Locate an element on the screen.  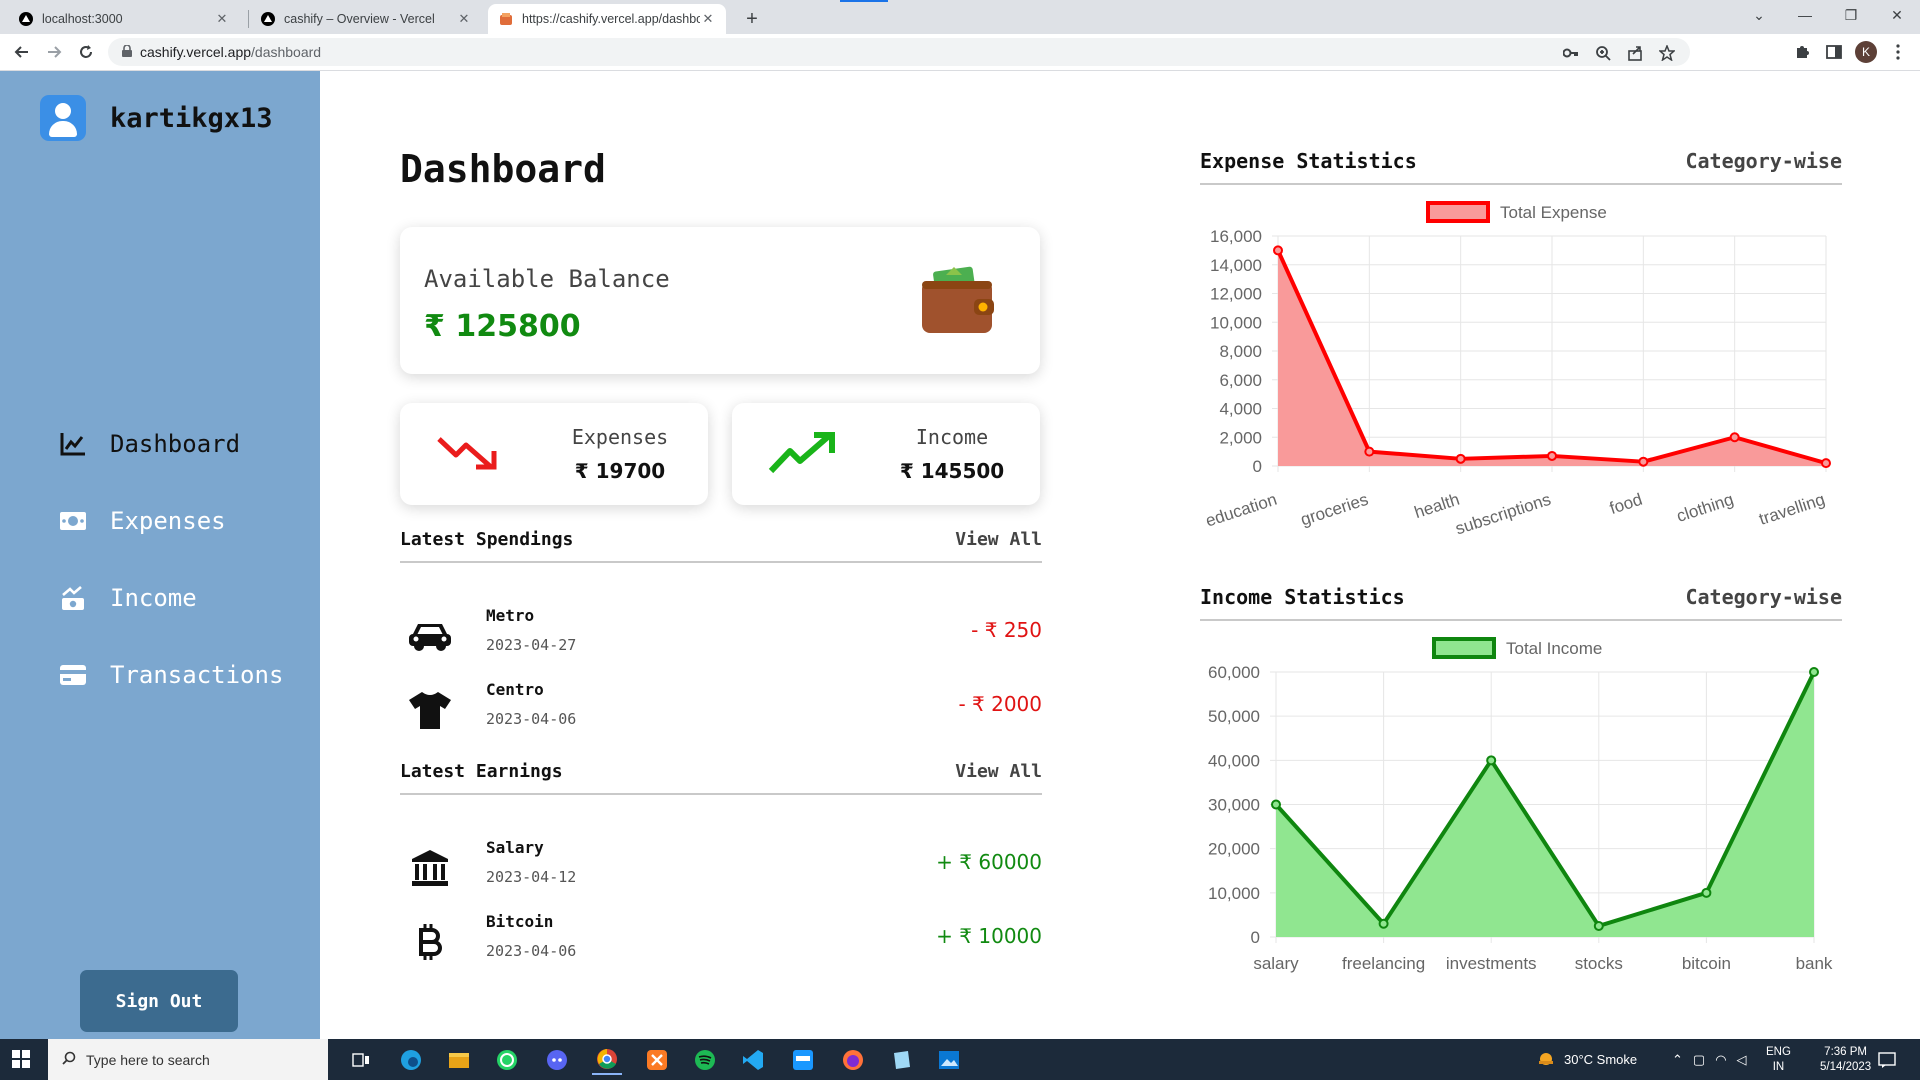
volume-icon: ◁ is located at coordinates (1742, 1060).